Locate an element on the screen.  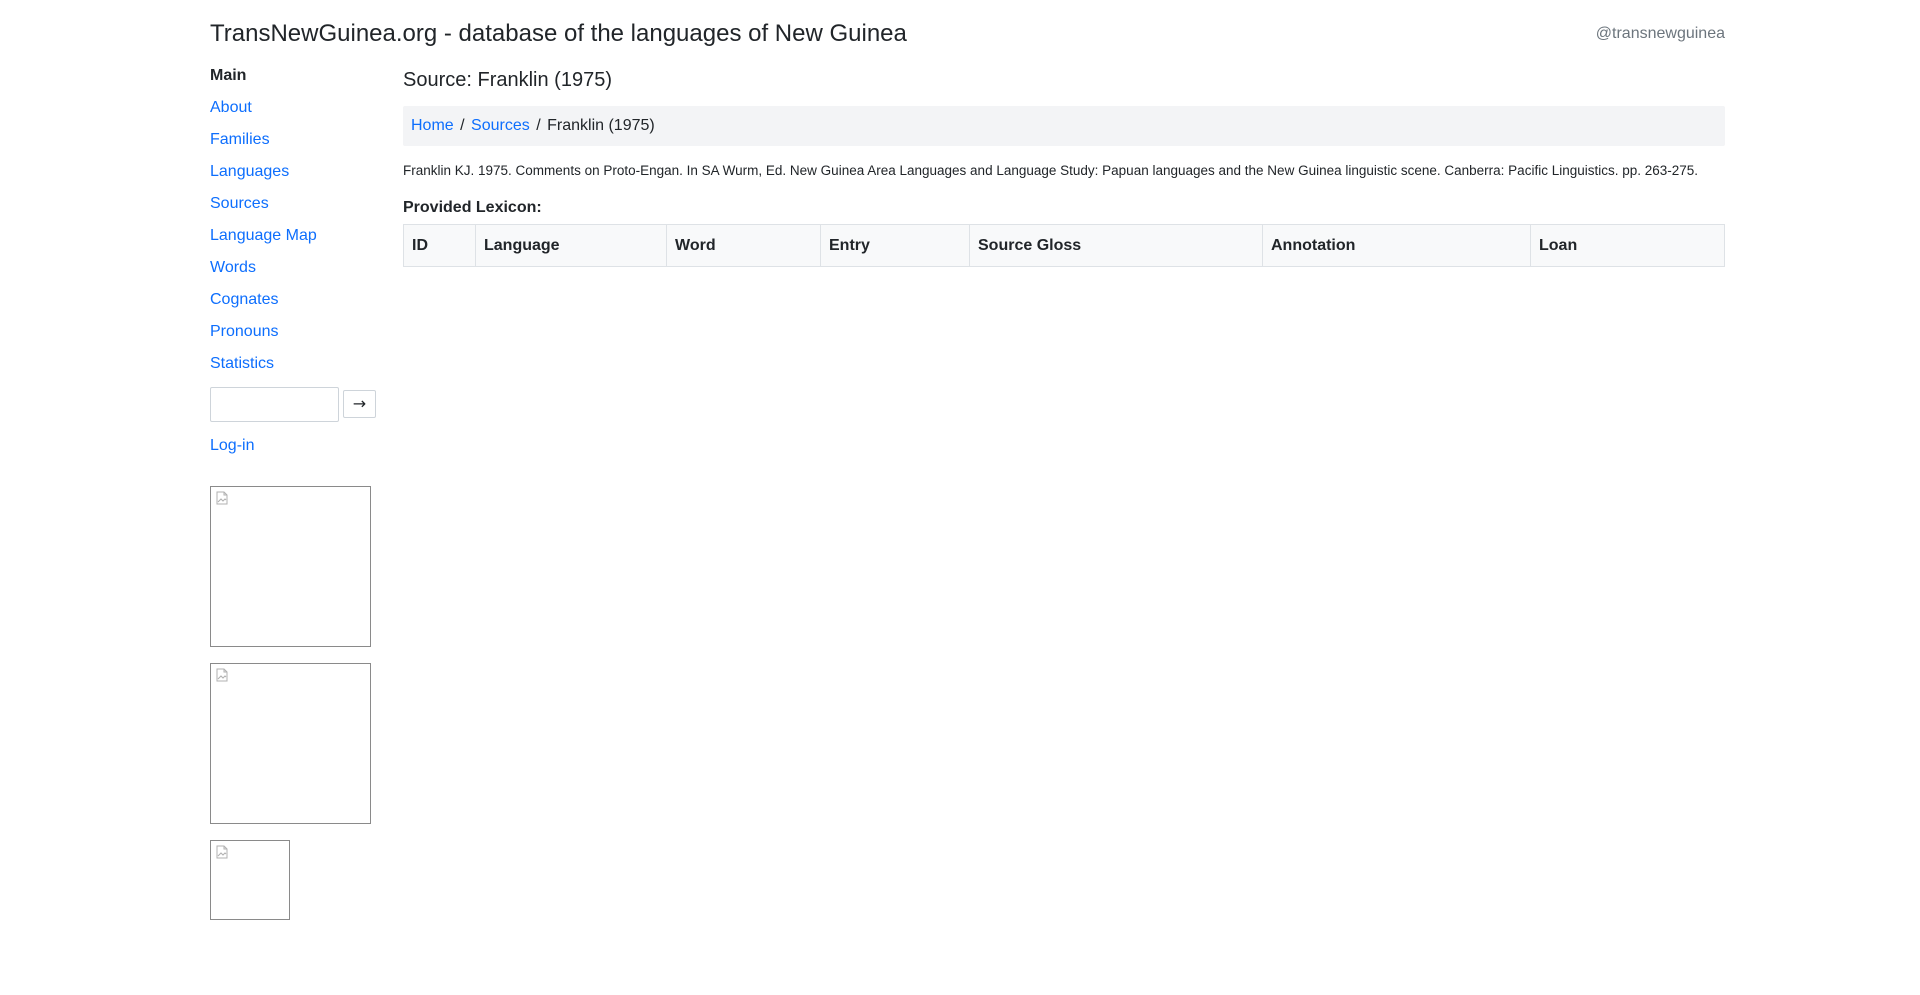
column-header-entry: Entry is located at coordinates (895, 245).